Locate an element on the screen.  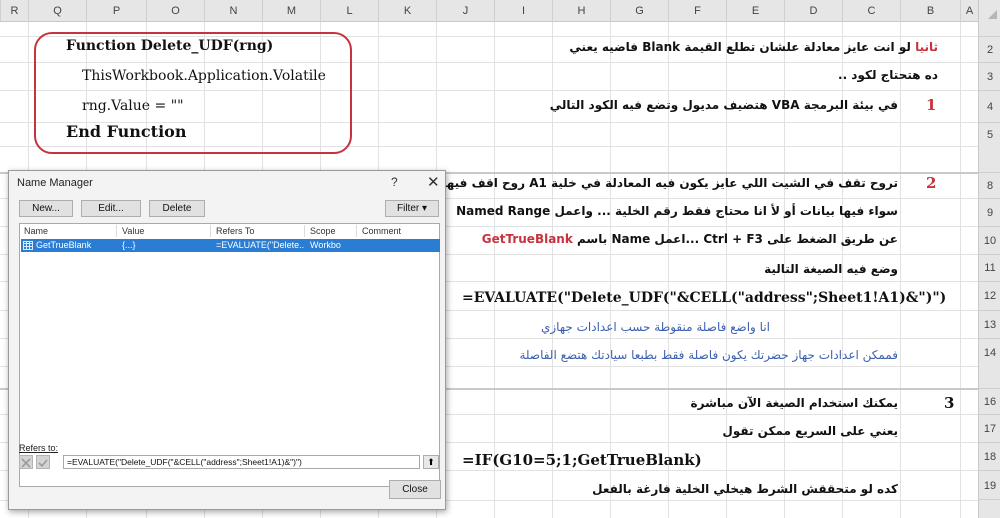
row2-part-c: فاضيه يعني is located at coordinates (604, 47).